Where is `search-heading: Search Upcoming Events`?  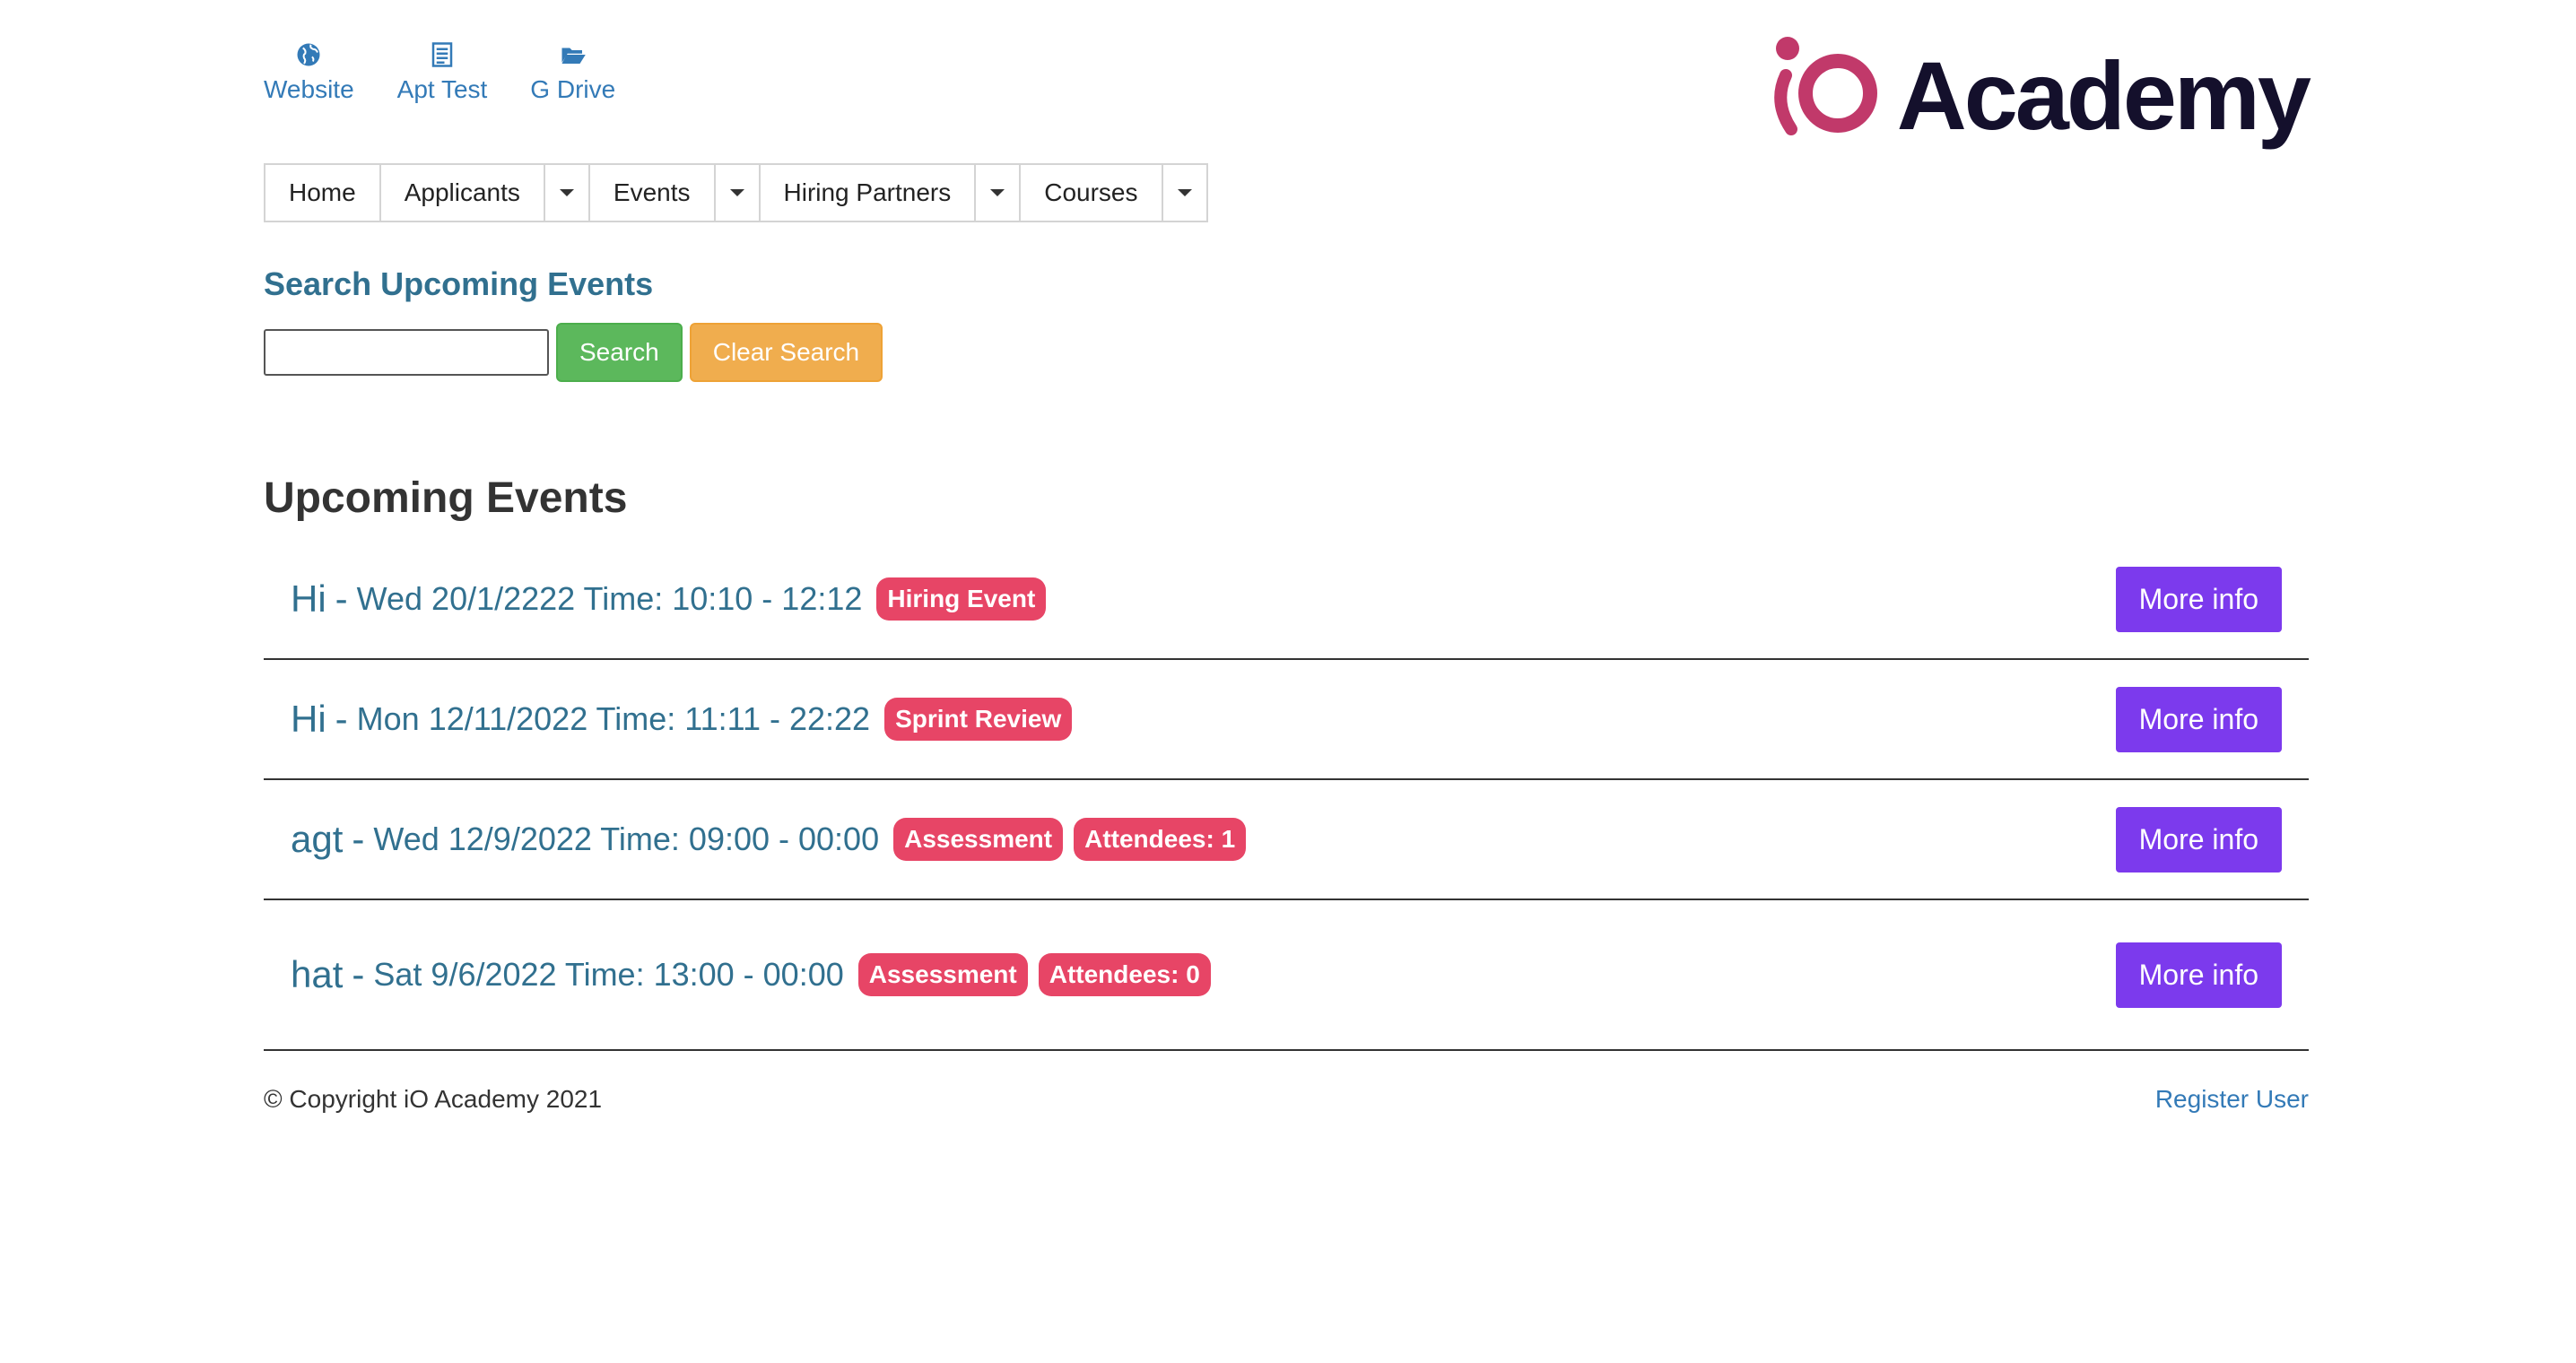 search-heading: Search Upcoming Events is located at coordinates (459, 284).